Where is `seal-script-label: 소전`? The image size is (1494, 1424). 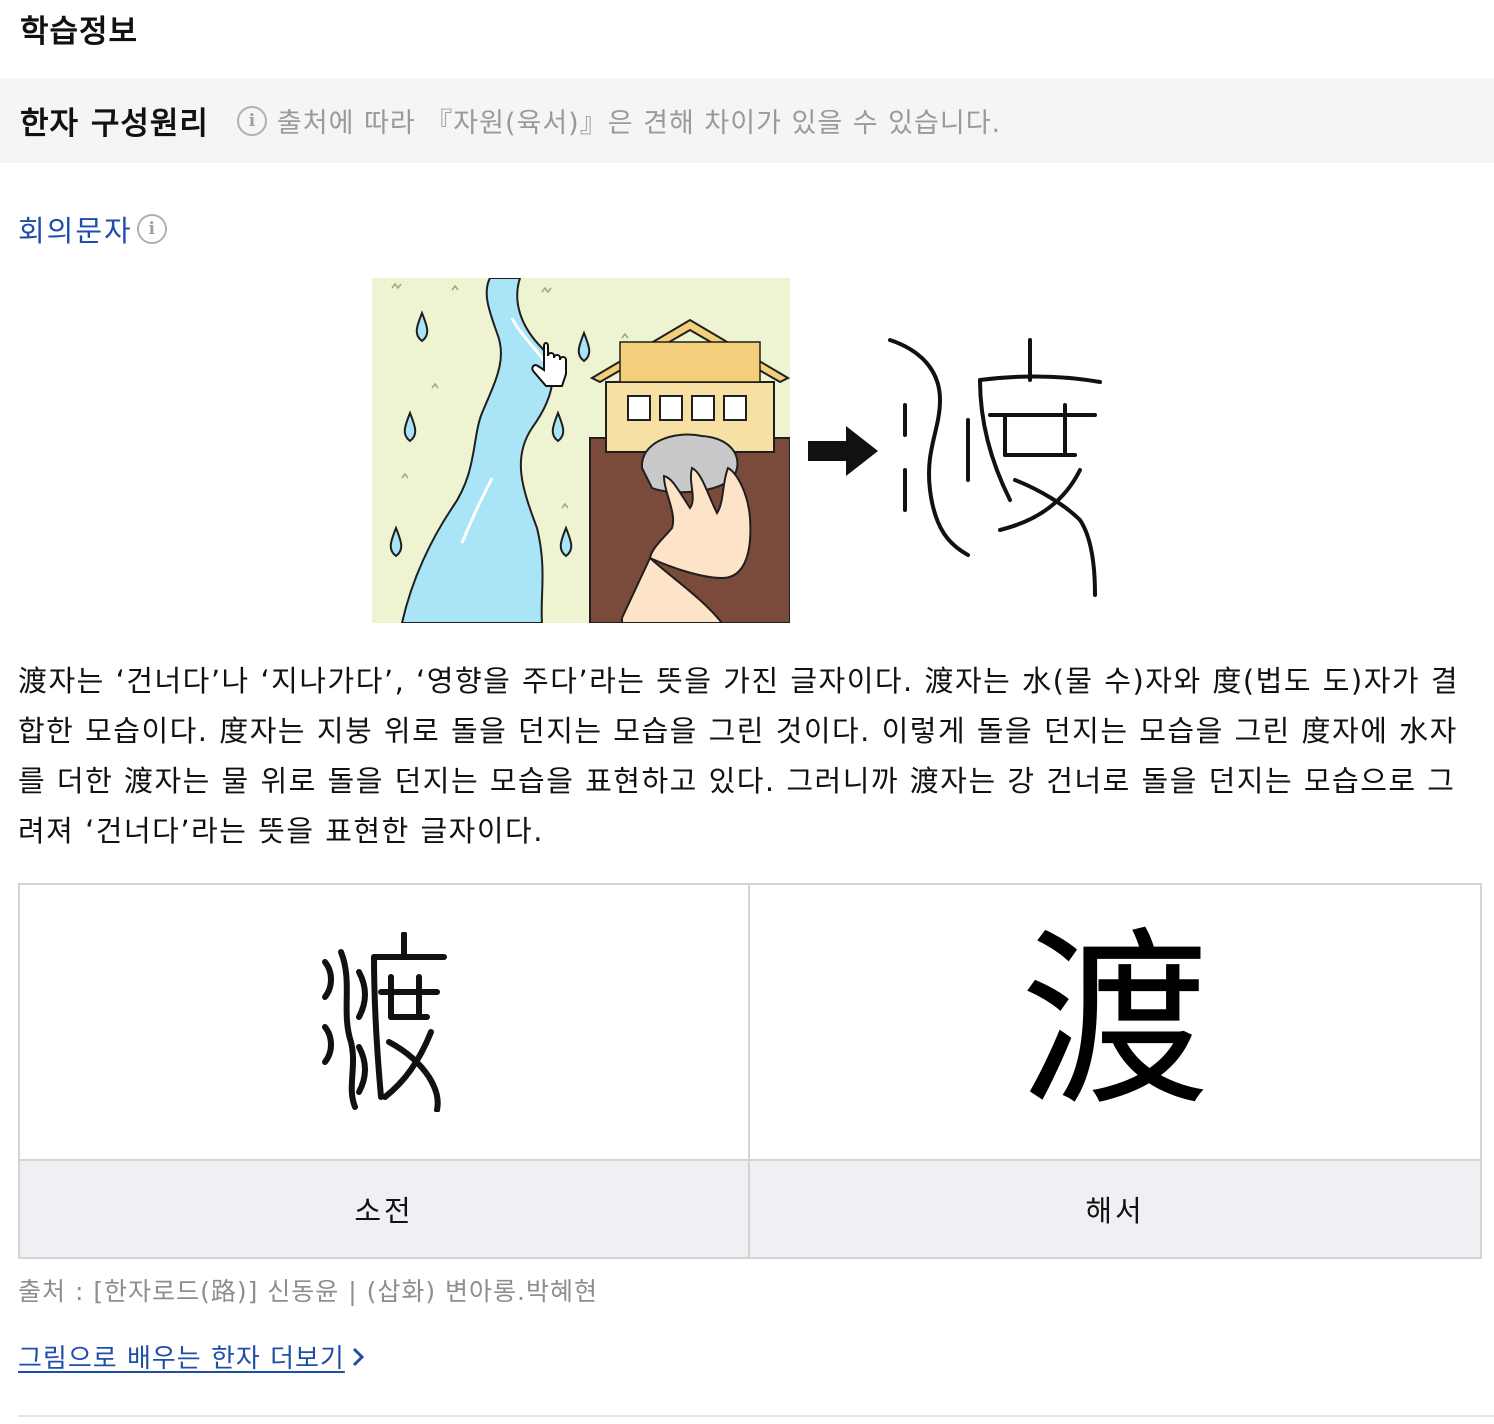
seal-script-label: 소전 is located at coordinates (385, 1208).